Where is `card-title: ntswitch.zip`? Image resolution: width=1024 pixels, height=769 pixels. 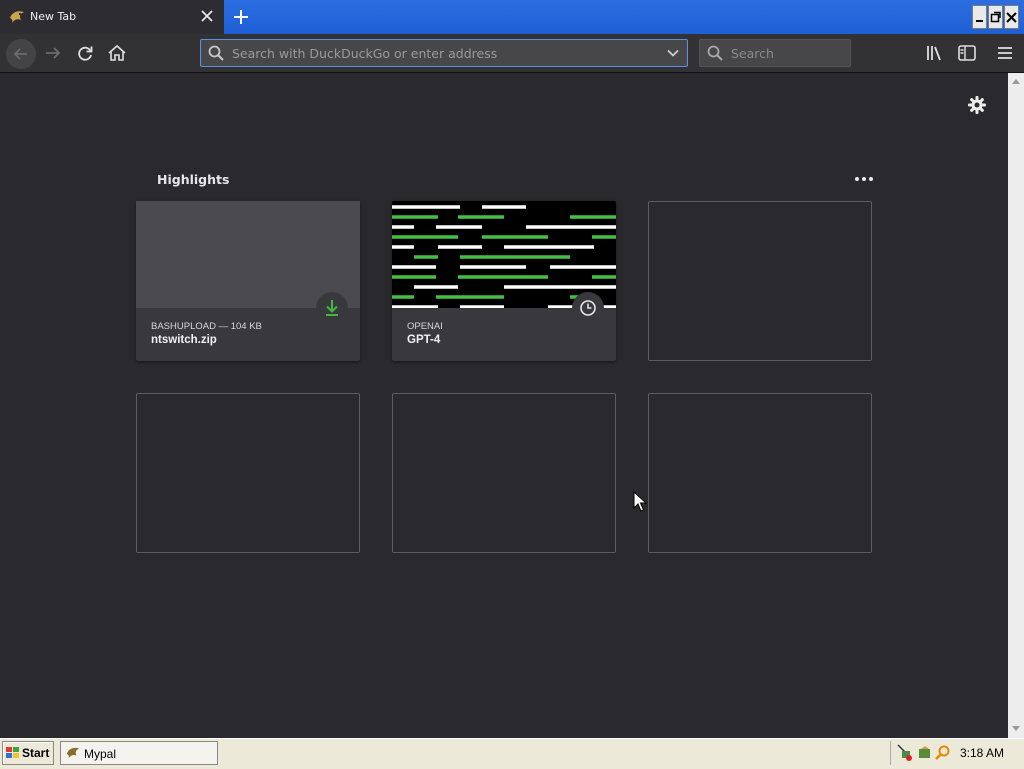 card-title: ntswitch.zip is located at coordinates (184, 340).